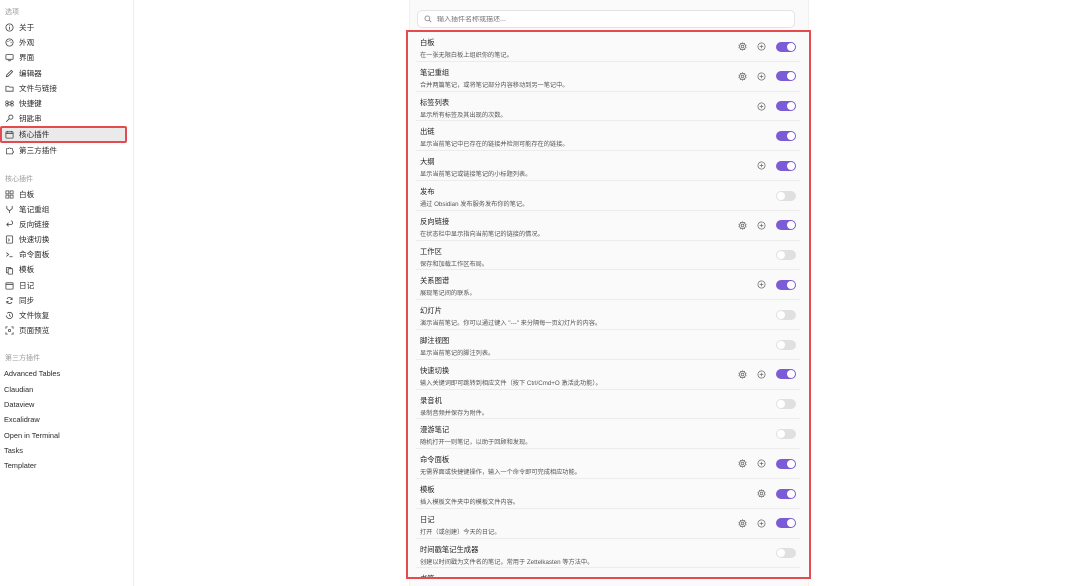 The image size is (1080, 586). I want to click on plugin-row: 模板 插入模板文件夹中的模板文件内容。, so click(608, 494).